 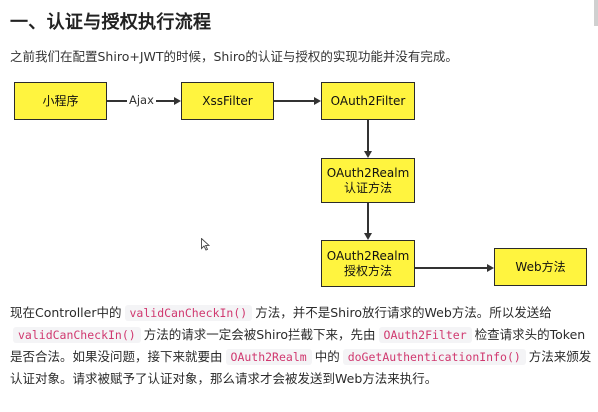 I want to click on node-xssfilter: XssFilter, so click(x=227, y=101).